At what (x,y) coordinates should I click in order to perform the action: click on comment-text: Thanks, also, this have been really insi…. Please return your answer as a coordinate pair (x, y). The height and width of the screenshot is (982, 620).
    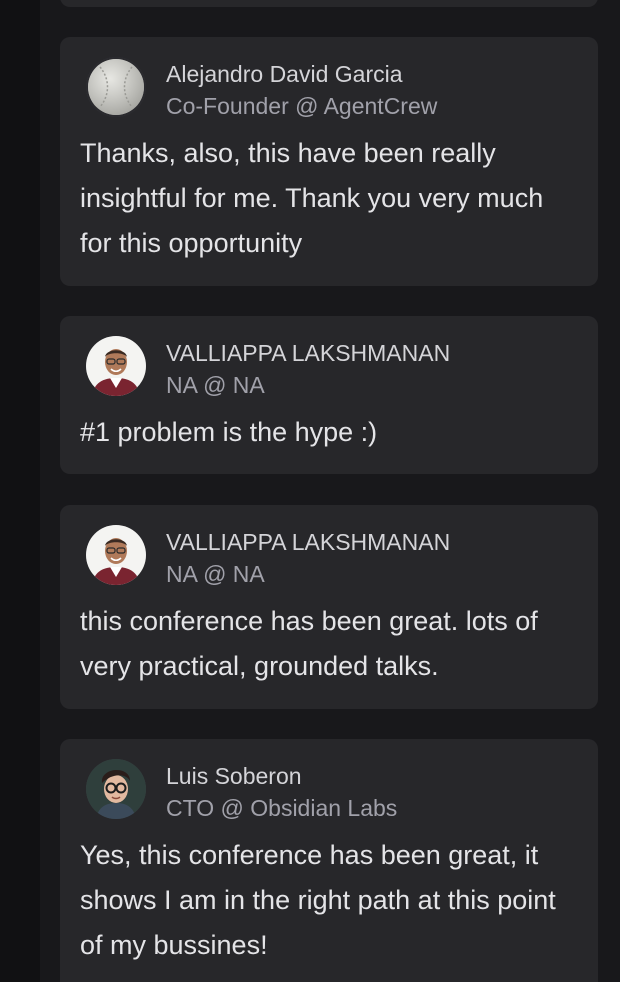
    Looking at the image, I should click on (312, 198).